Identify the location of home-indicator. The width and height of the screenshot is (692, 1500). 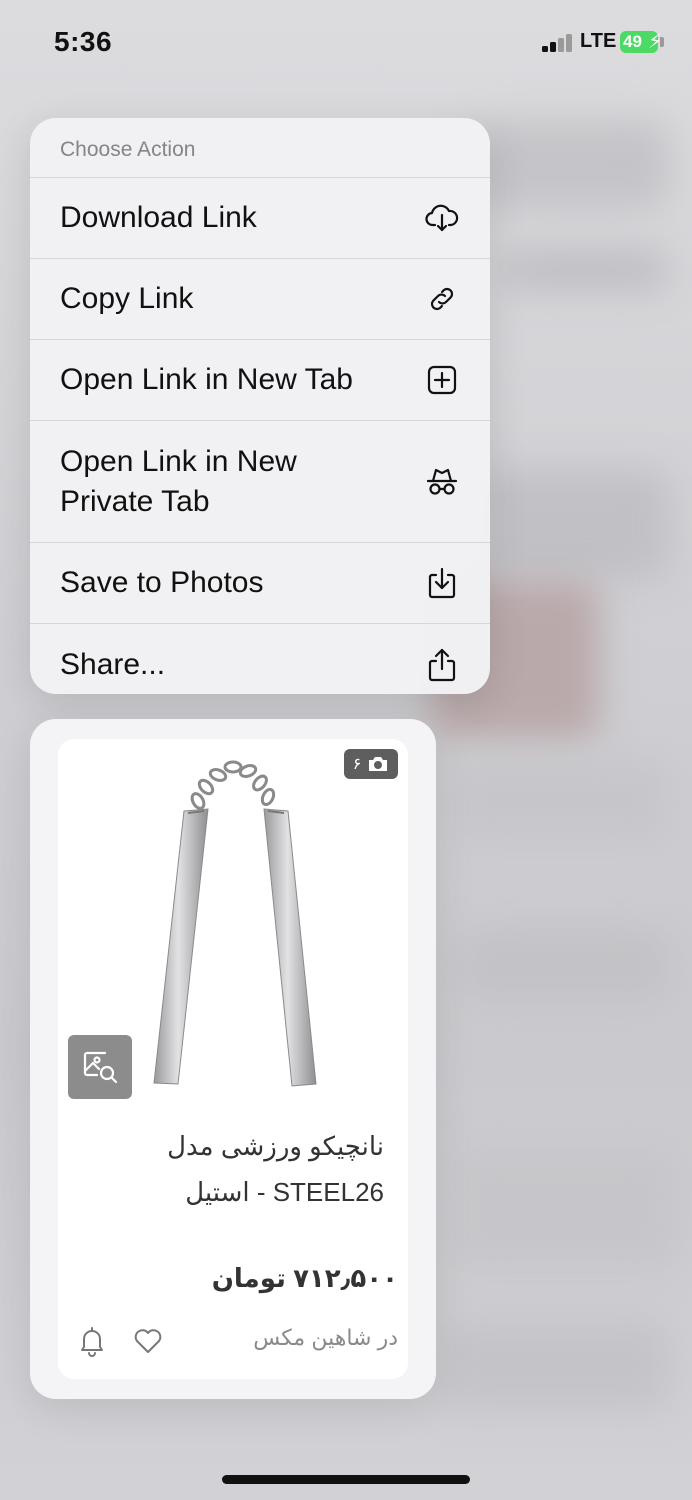
(346, 1479).